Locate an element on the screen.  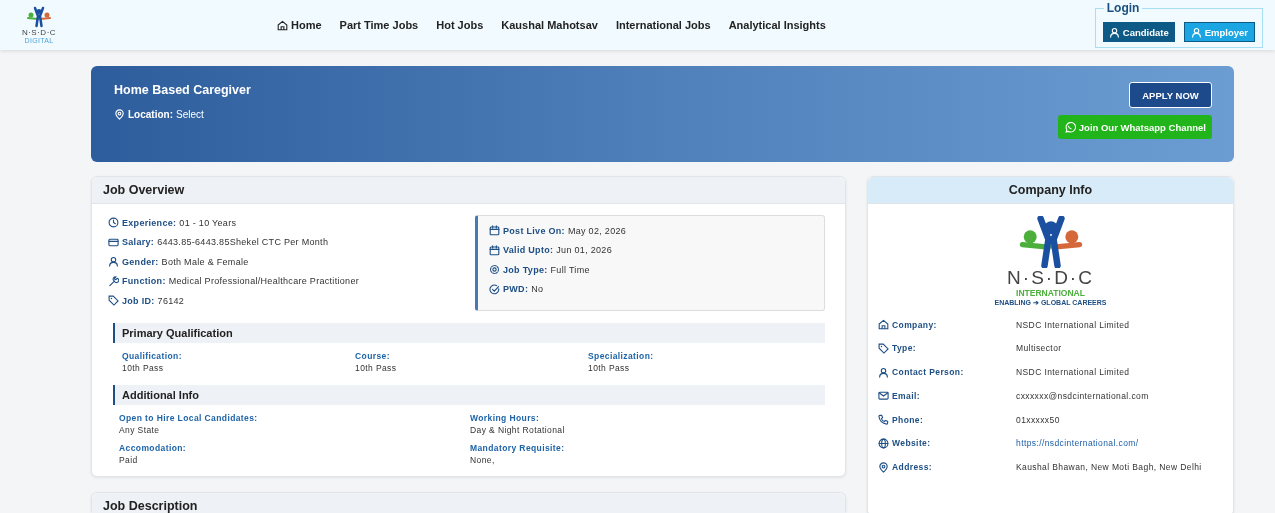
detail-label: Post Live On: is located at coordinates (534, 230).